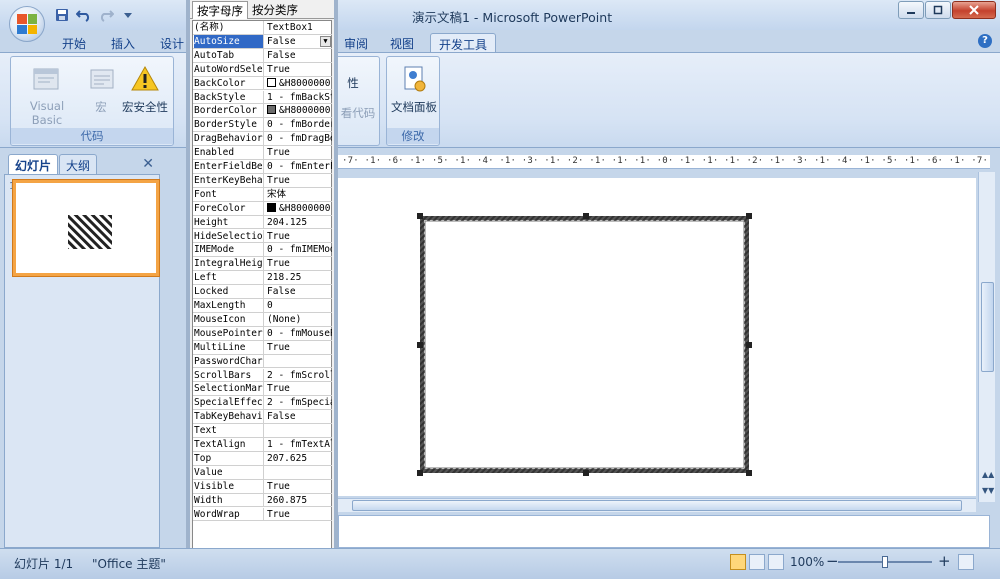 The image size is (1000, 579). Describe the element at coordinates (298, 444) in the screenshot. I see `property-value: 1 - fmTextAl` at that location.